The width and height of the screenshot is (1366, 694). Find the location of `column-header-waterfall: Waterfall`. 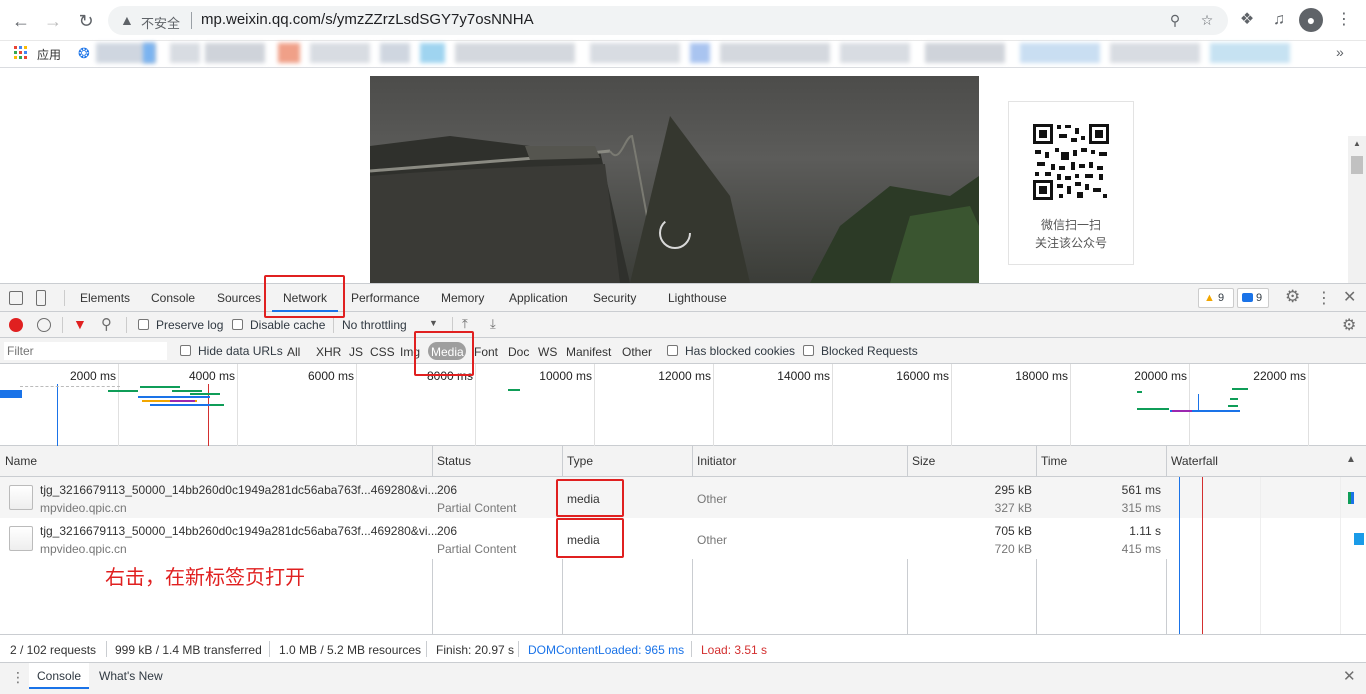

column-header-waterfall: Waterfall is located at coordinates (1194, 461).